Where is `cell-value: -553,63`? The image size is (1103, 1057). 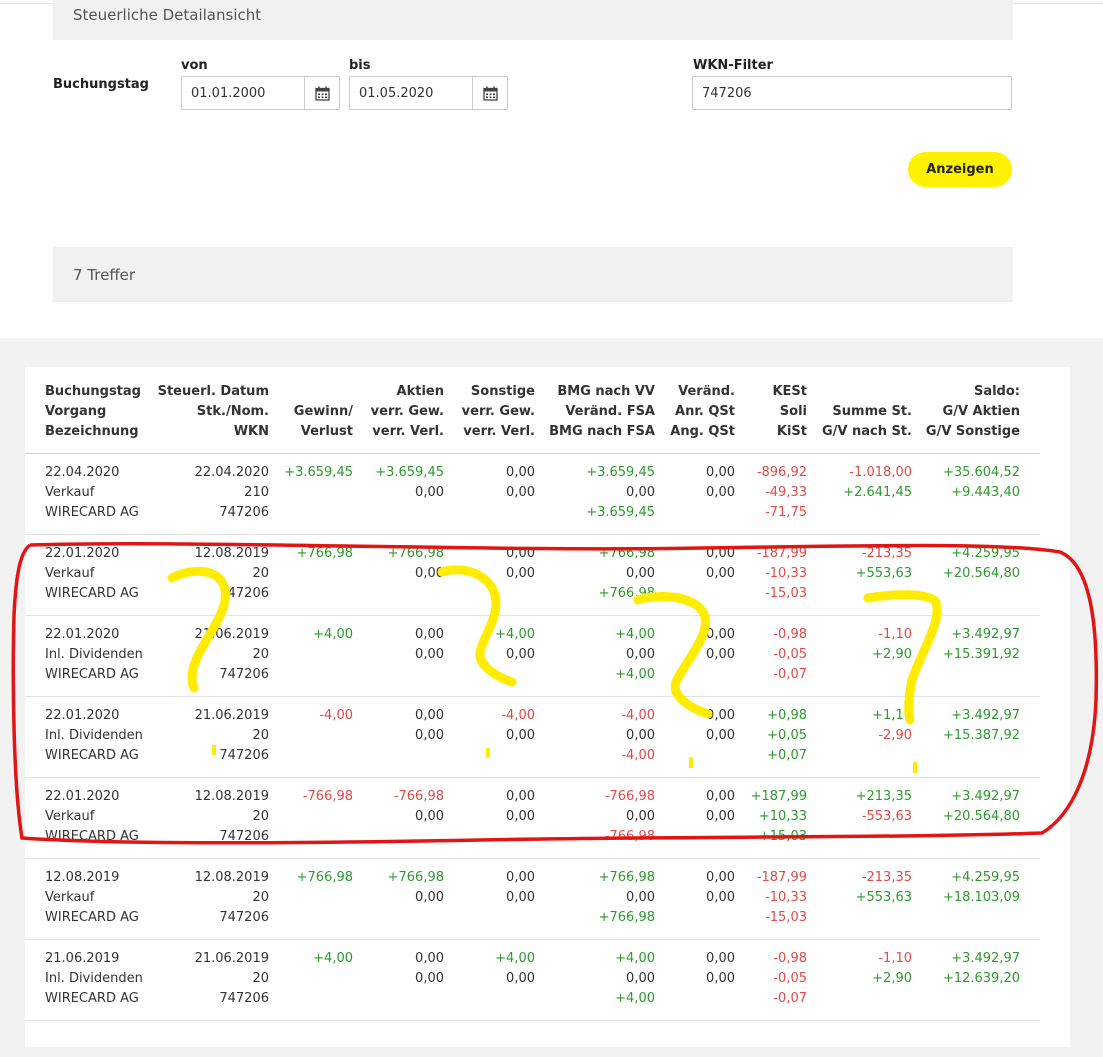
cell-value: -553,63 is located at coordinates (886, 816).